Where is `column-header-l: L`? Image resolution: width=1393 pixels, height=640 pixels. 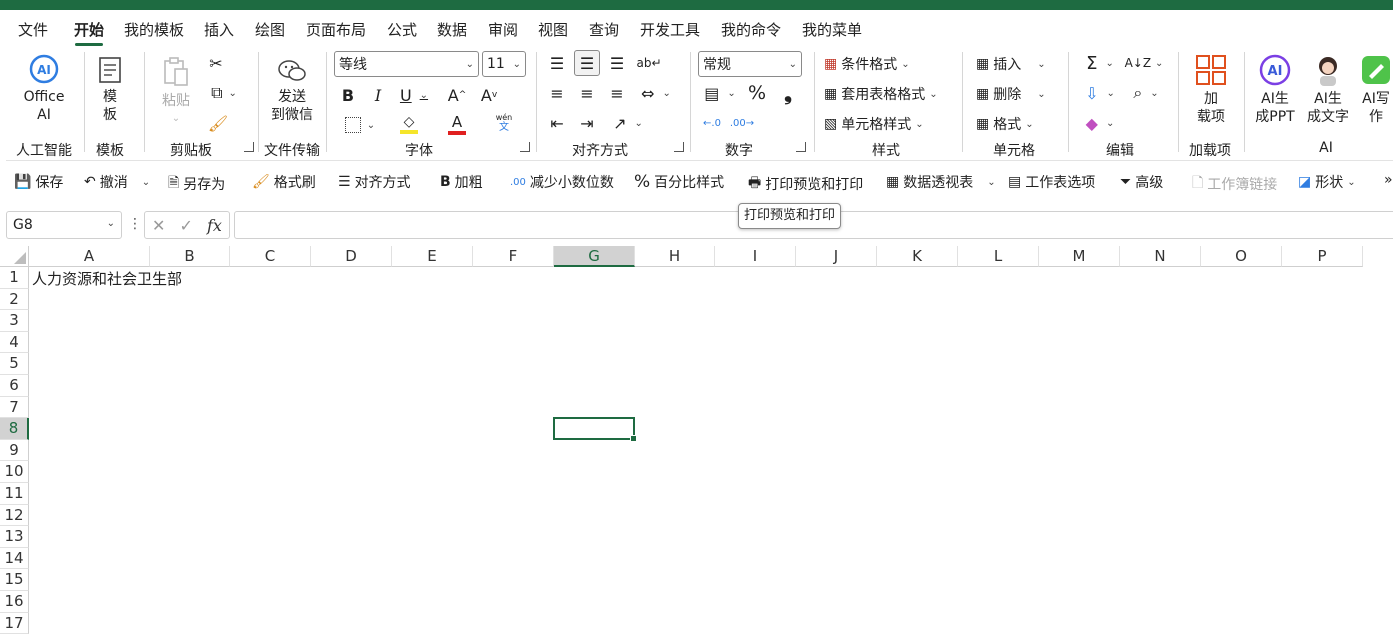
column-header-l: L is located at coordinates (998, 256).